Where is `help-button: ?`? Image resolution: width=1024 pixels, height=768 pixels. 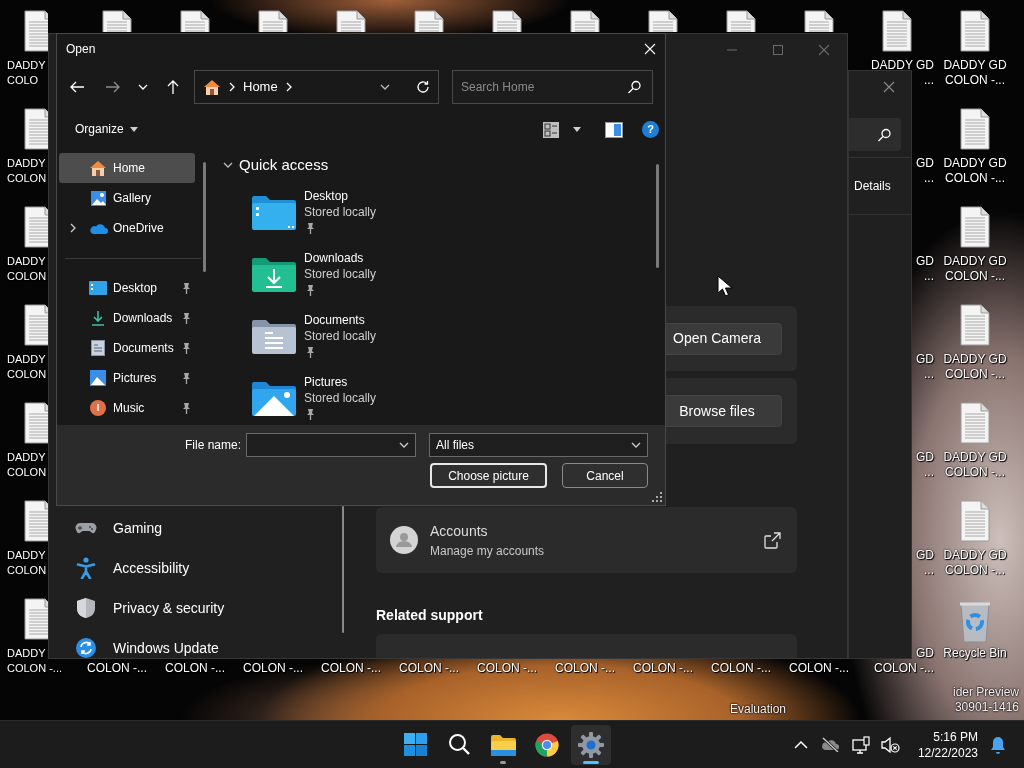
help-button: ? is located at coordinates (650, 129).